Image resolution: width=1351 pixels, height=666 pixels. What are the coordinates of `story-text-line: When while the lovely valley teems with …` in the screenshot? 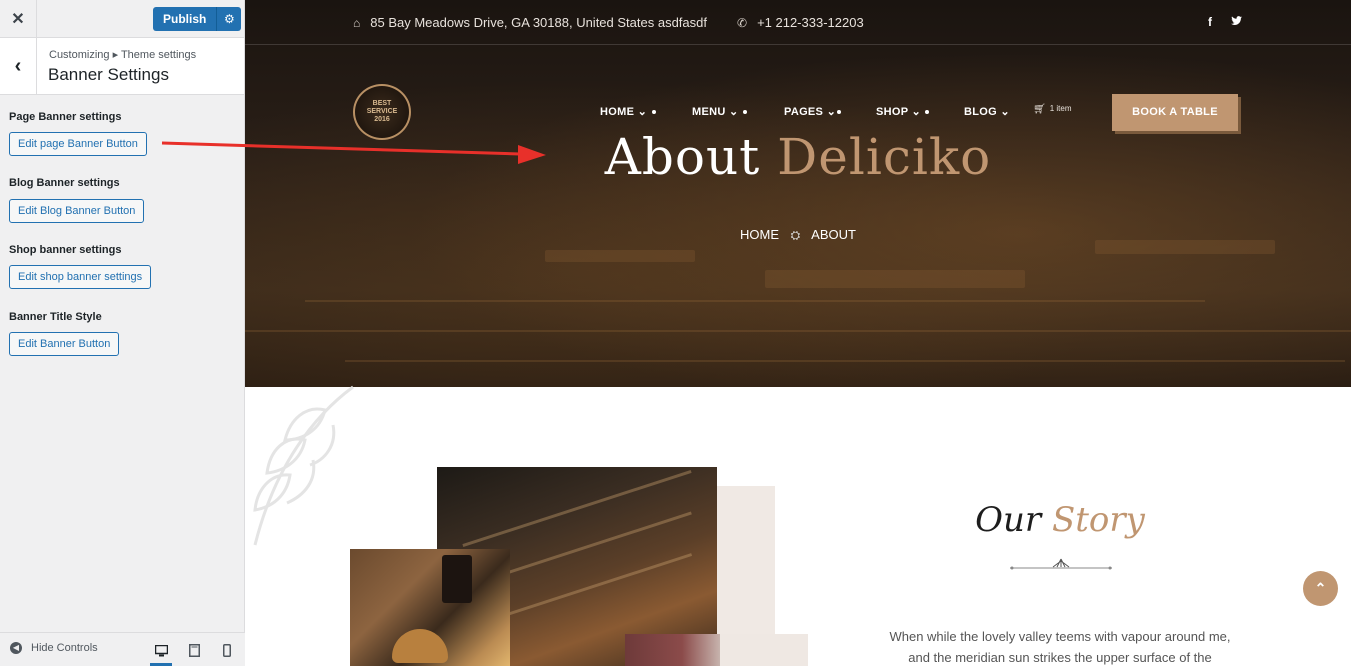 It's located at (1060, 636).